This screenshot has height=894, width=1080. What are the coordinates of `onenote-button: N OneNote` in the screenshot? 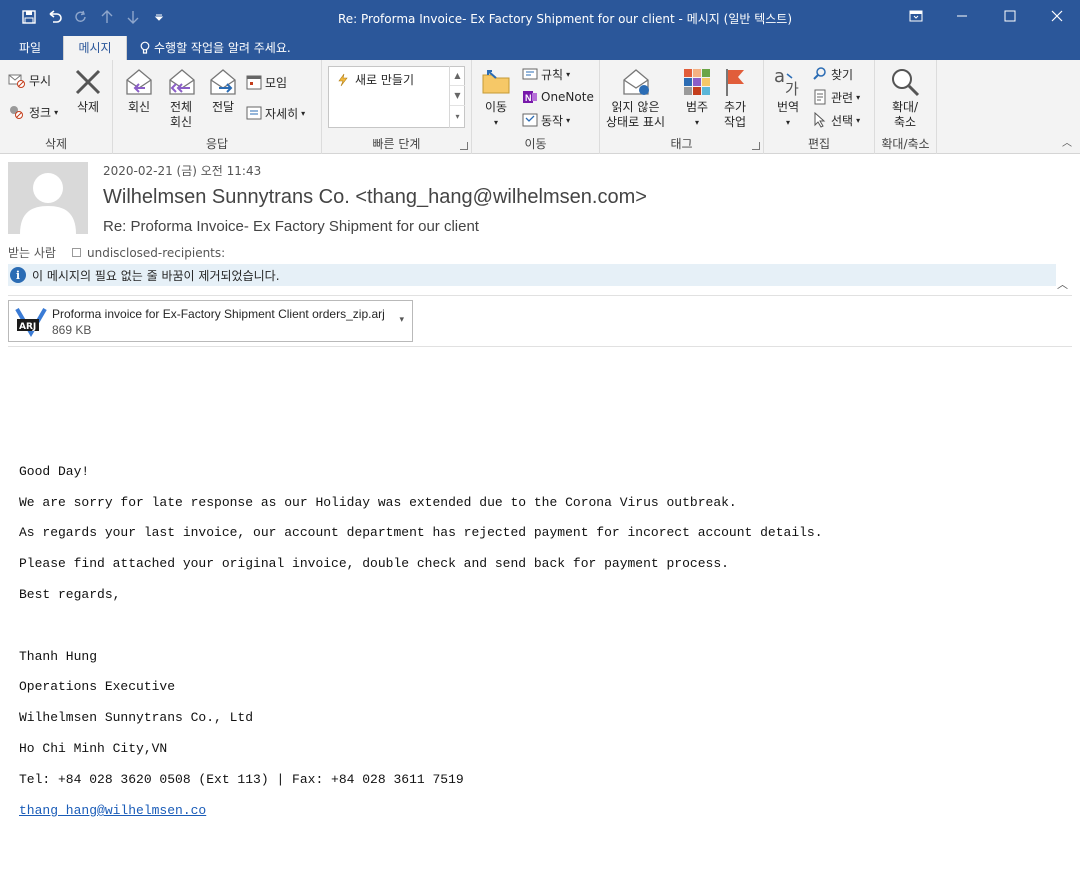 It's located at (558, 97).